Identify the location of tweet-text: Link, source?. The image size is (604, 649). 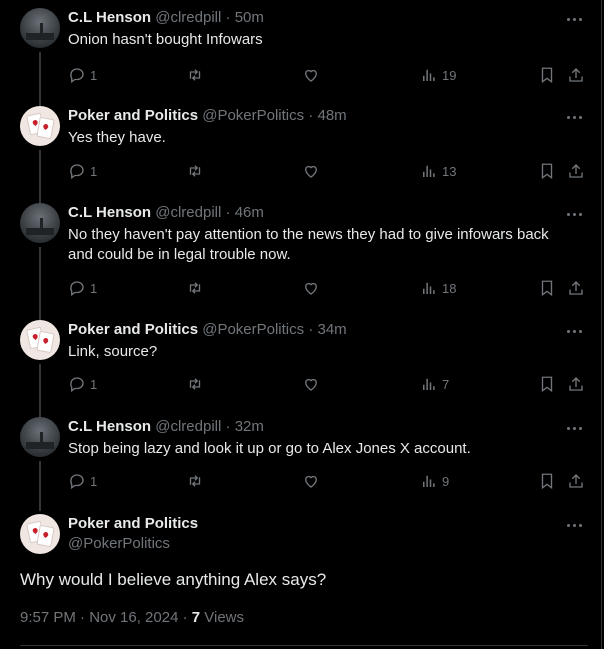
(113, 351).